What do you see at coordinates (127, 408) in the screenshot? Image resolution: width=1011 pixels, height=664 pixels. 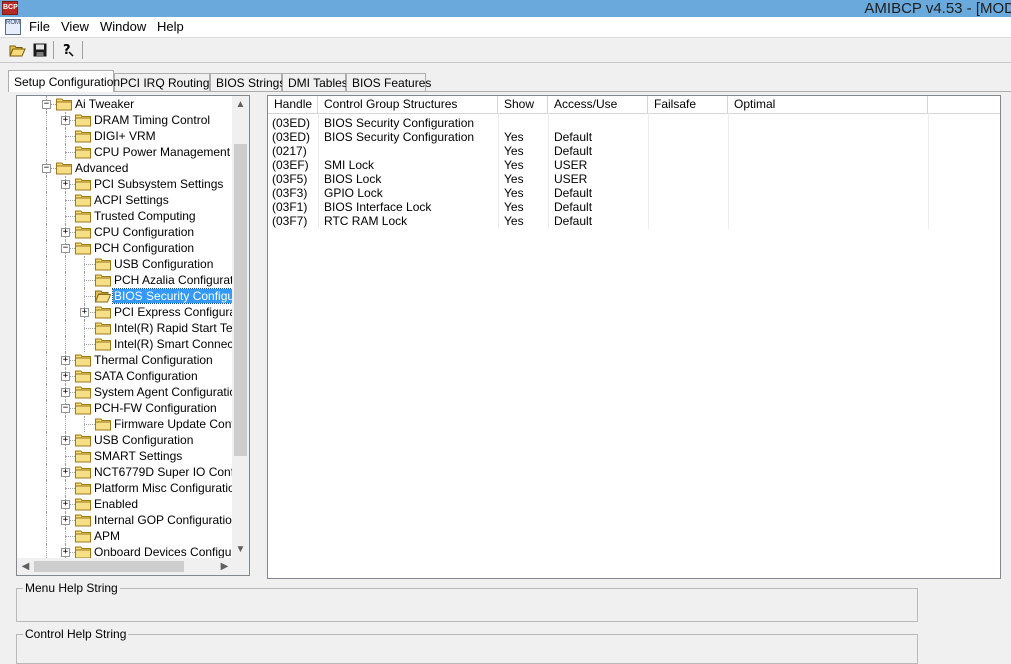 I see `tree-item: − PCH-FW Configuration` at bounding box center [127, 408].